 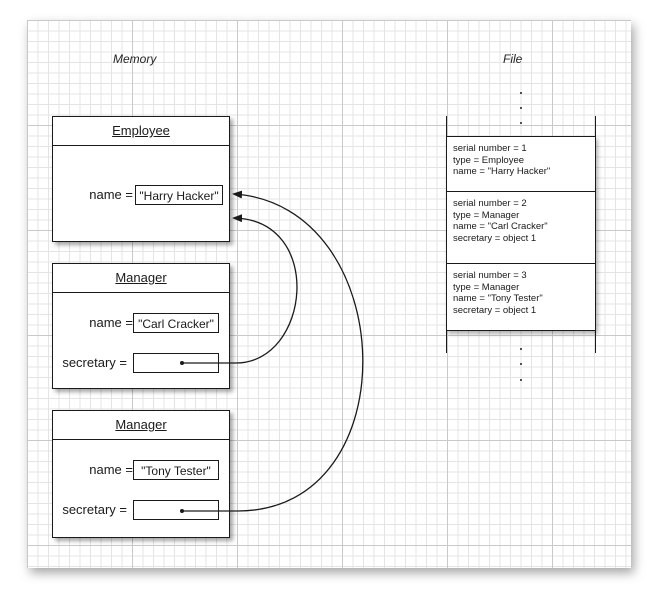 What do you see at coordinates (502, 171) in the screenshot?
I see `record-line: name = "Harry Hacker"` at bounding box center [502, 171].